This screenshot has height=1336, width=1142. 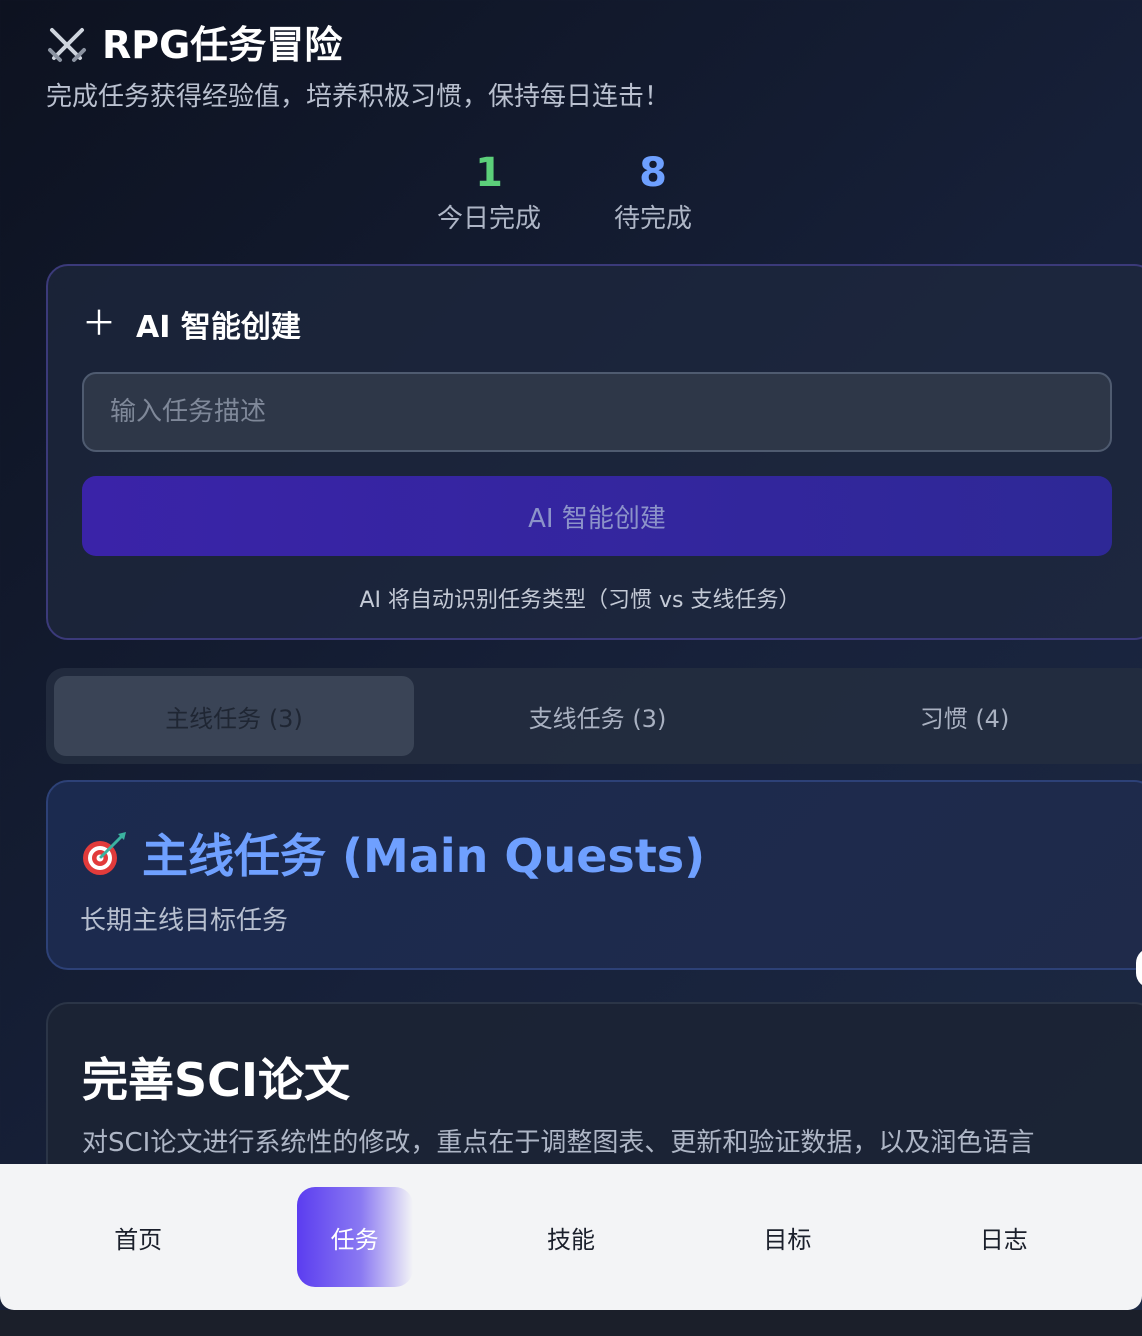 I want to click on main-quests-section-header: 主线任务 (Main Quests) 长期主线目标任务, so click(x=594, y=875).